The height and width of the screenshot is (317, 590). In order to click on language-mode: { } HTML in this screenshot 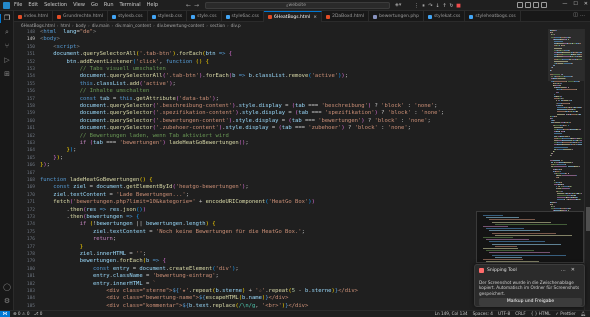, I will do `click(541, 314)`.